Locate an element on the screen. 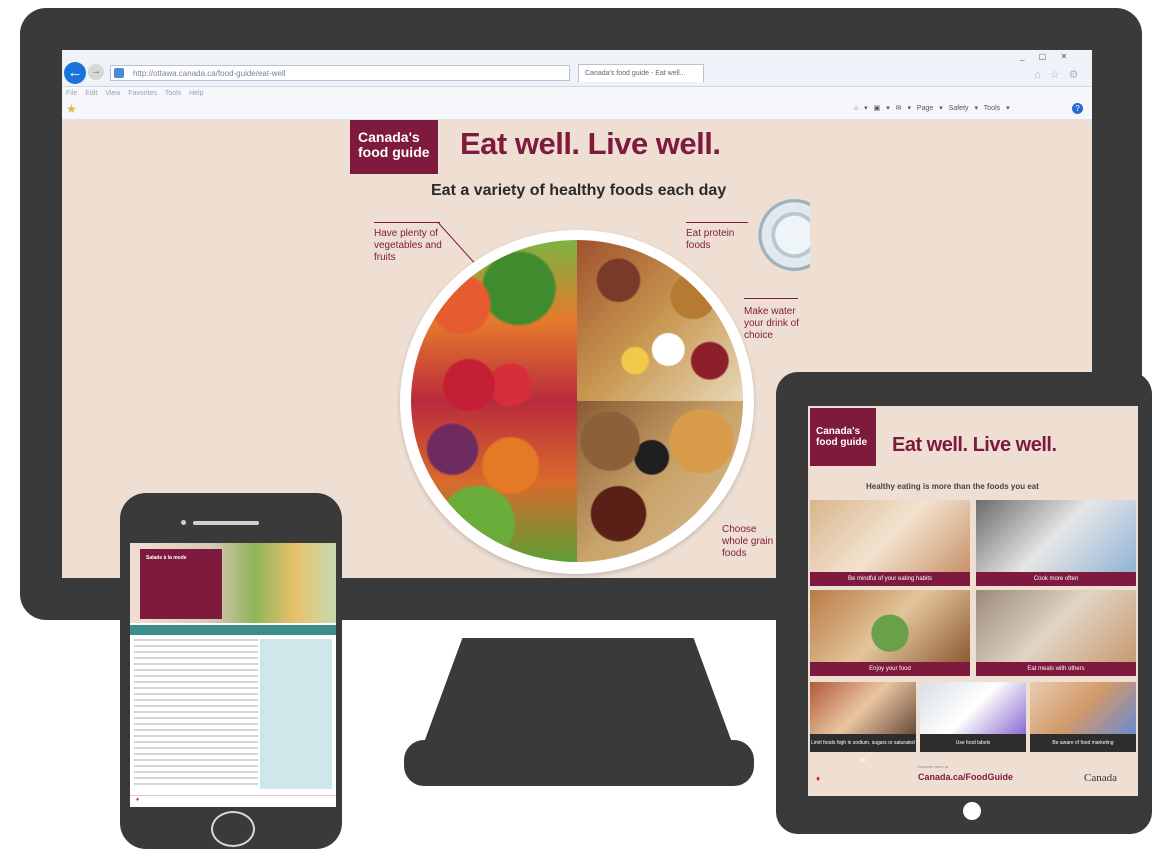 This screenshot has width=1152, height=853. whole-grains-quarter is located at coordinates (660, 481).